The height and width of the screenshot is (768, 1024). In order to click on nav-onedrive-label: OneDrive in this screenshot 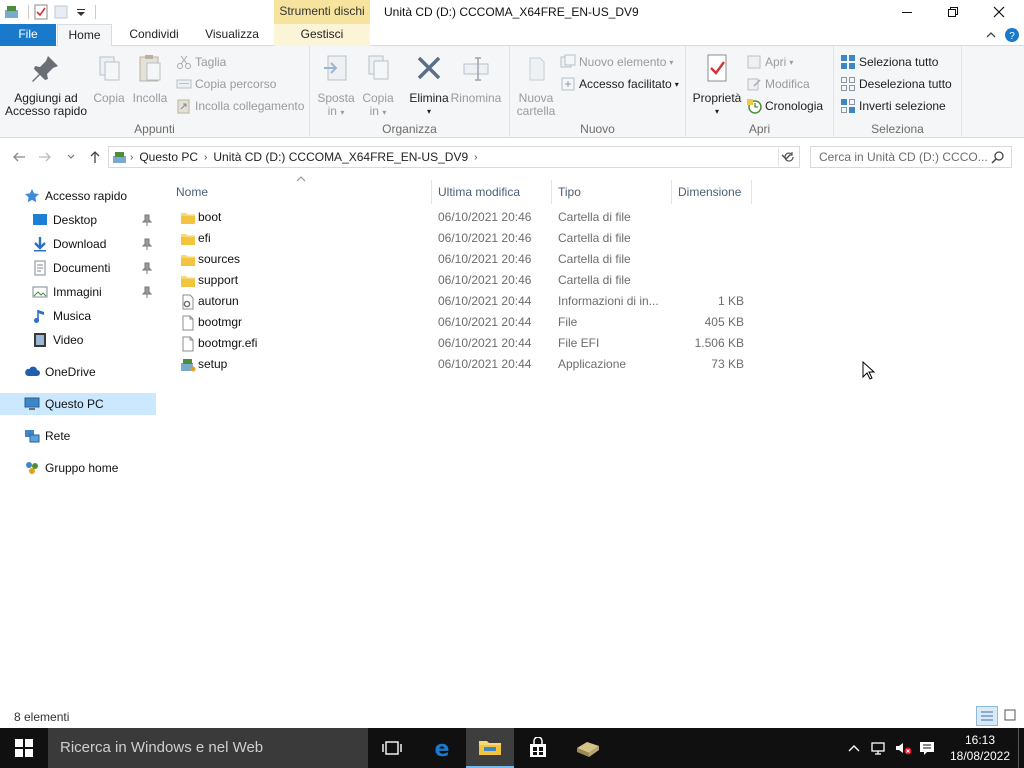, I will do `click(70, 372)`.